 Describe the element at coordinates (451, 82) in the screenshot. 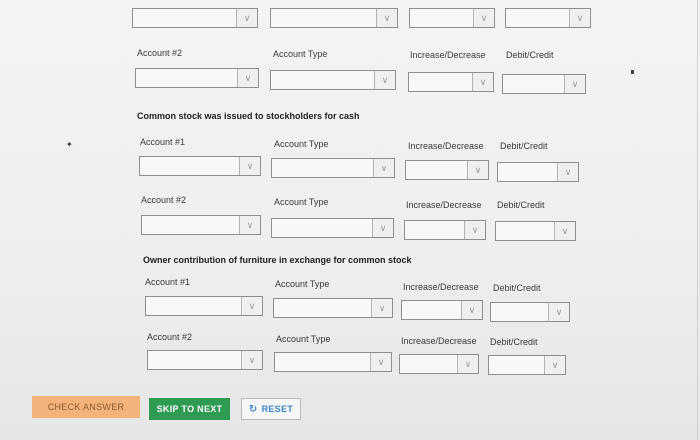

I see `a2-increase-decrease-select: ∨` at that location.